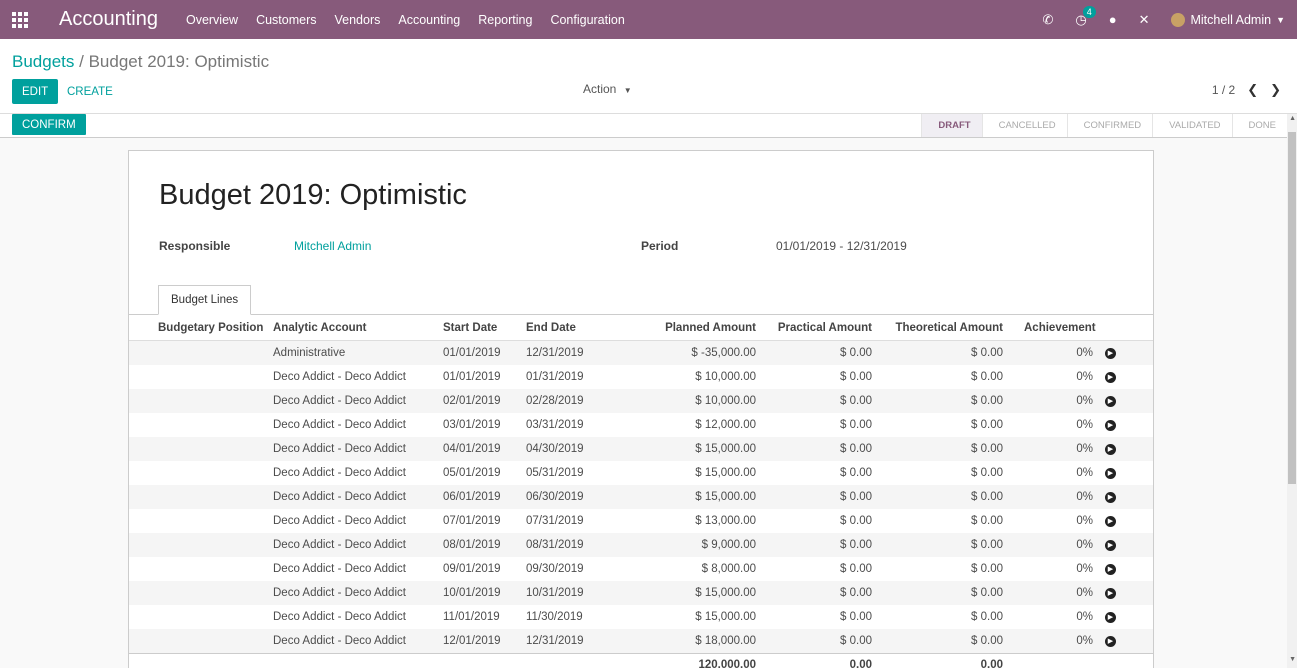 This screenshot has height=668, width=1297. What do you see at coordinates (725, 377) in the screenshot?
I see `cell-planned-amount: $ 10,000.00` at bounding box center [725, 377].